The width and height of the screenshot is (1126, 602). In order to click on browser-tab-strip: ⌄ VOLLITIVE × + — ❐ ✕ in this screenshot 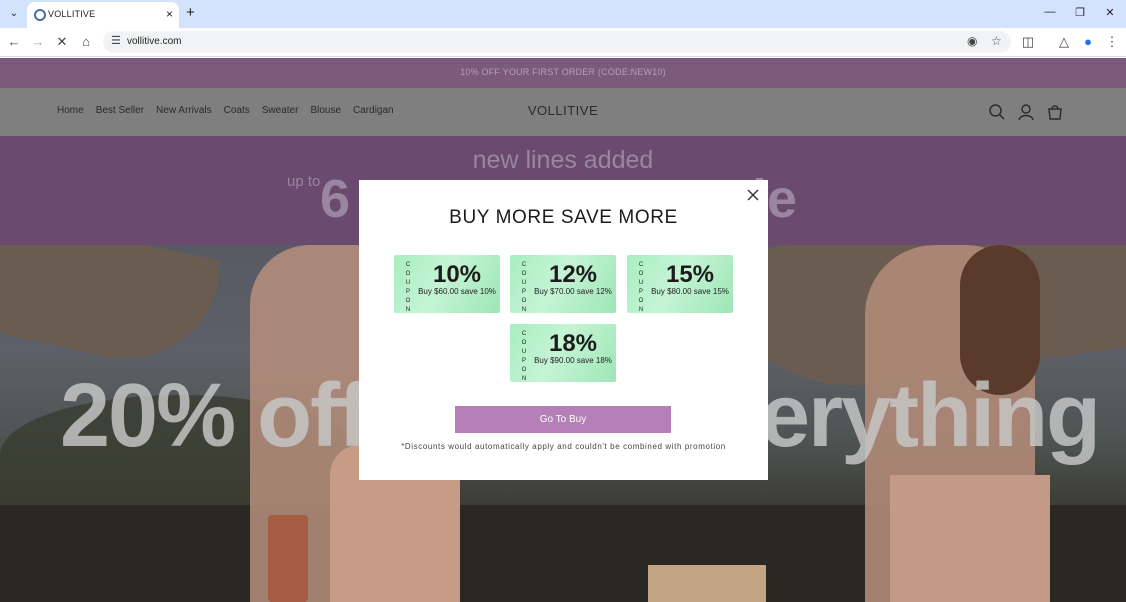, I will do `click(563, 14)`.